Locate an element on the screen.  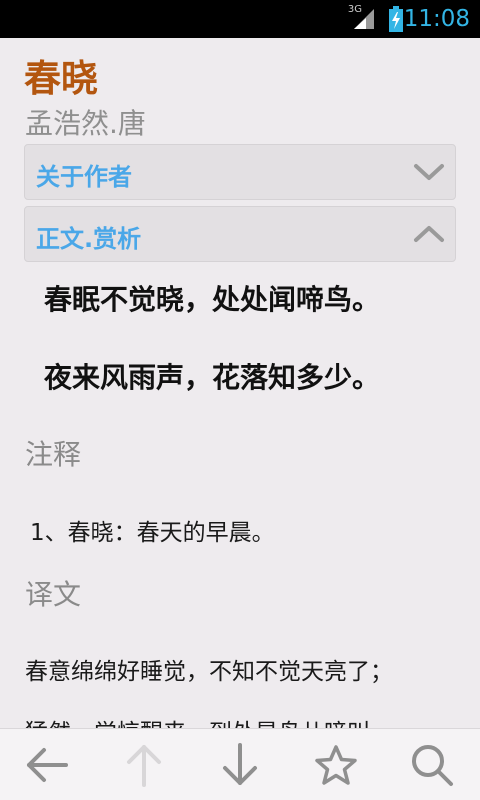
about-author-label: 关于作者 is located at coordinates (84, 177).